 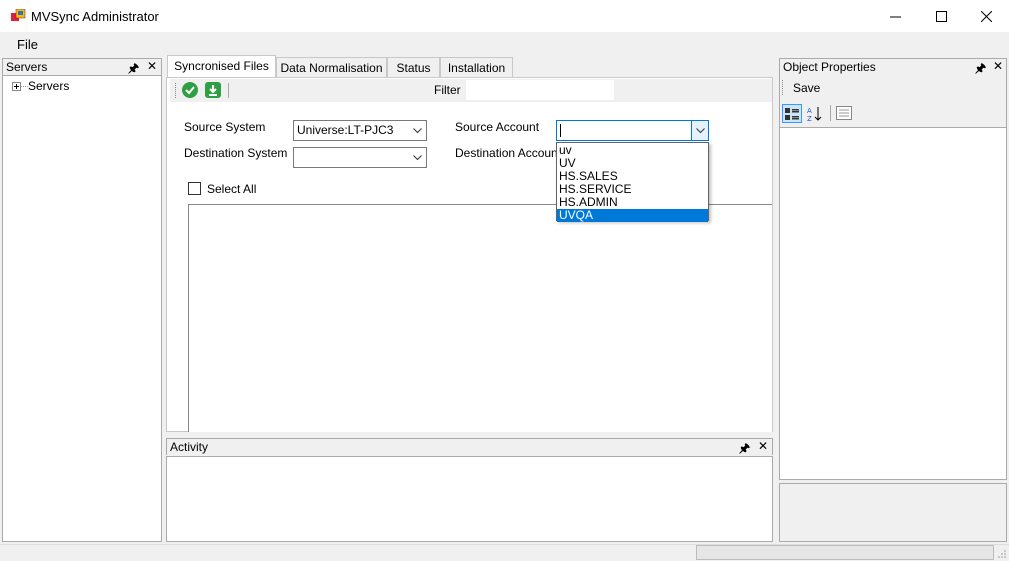 What do you see at coordinates (476, 67) in the screenshot?
I see `tab-installation: Installation` at bounding box center [476, 67].